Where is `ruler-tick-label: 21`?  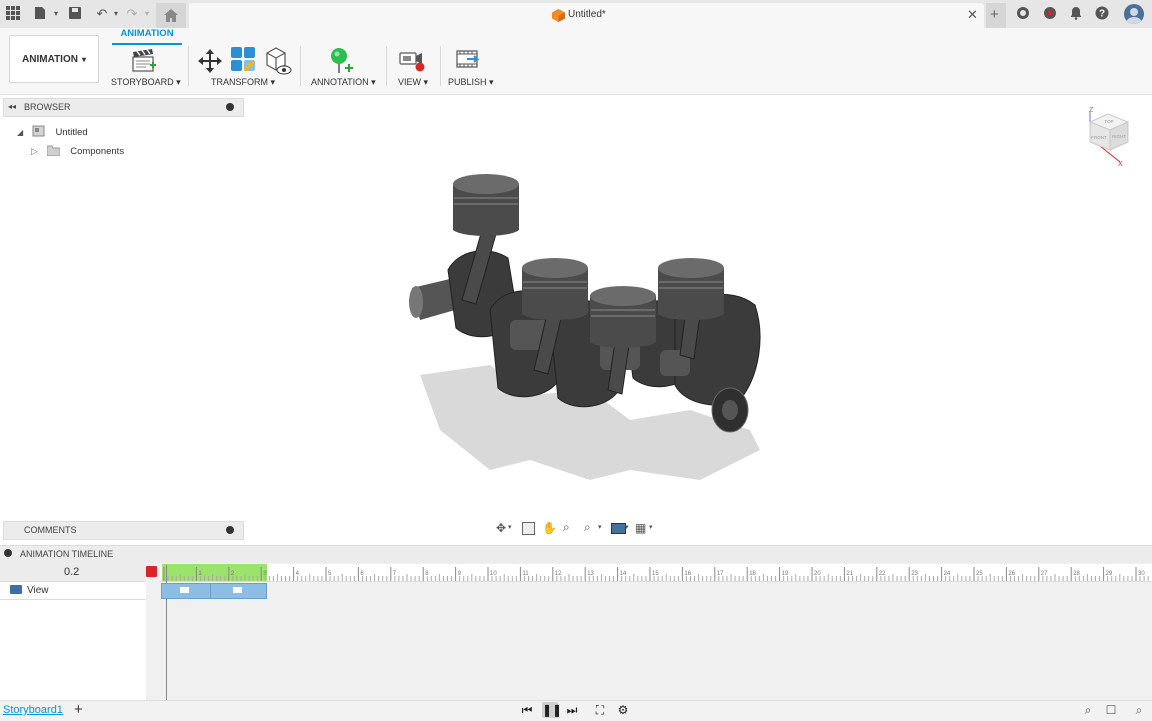
ruler-tick-label: 21 is located at coordinates (849, 574).